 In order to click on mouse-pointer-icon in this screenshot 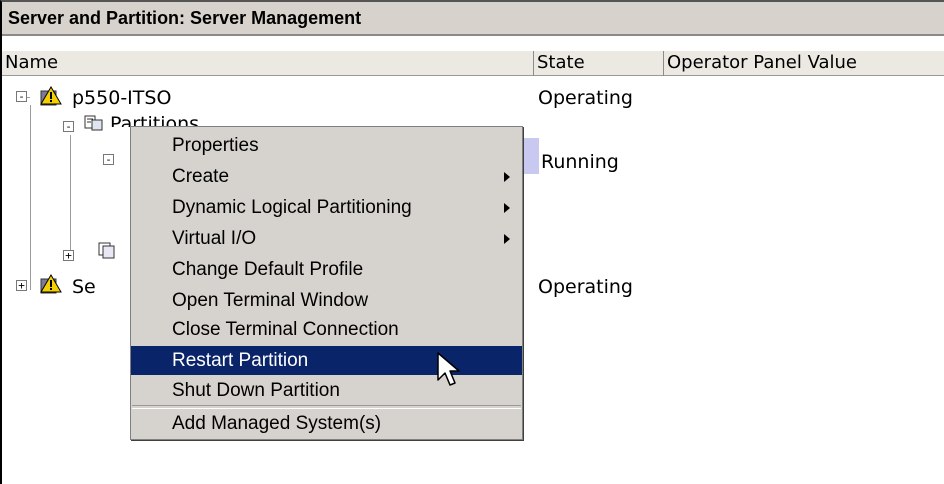, I will do `click(448, 369)`.